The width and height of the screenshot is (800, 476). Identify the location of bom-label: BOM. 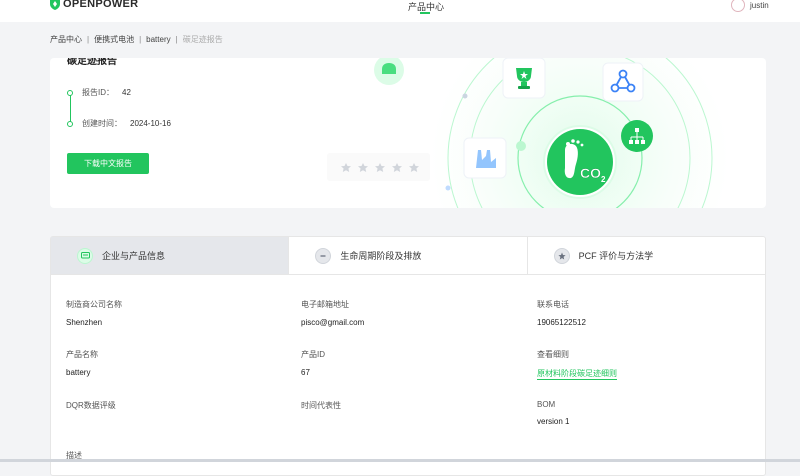
(546, 404).